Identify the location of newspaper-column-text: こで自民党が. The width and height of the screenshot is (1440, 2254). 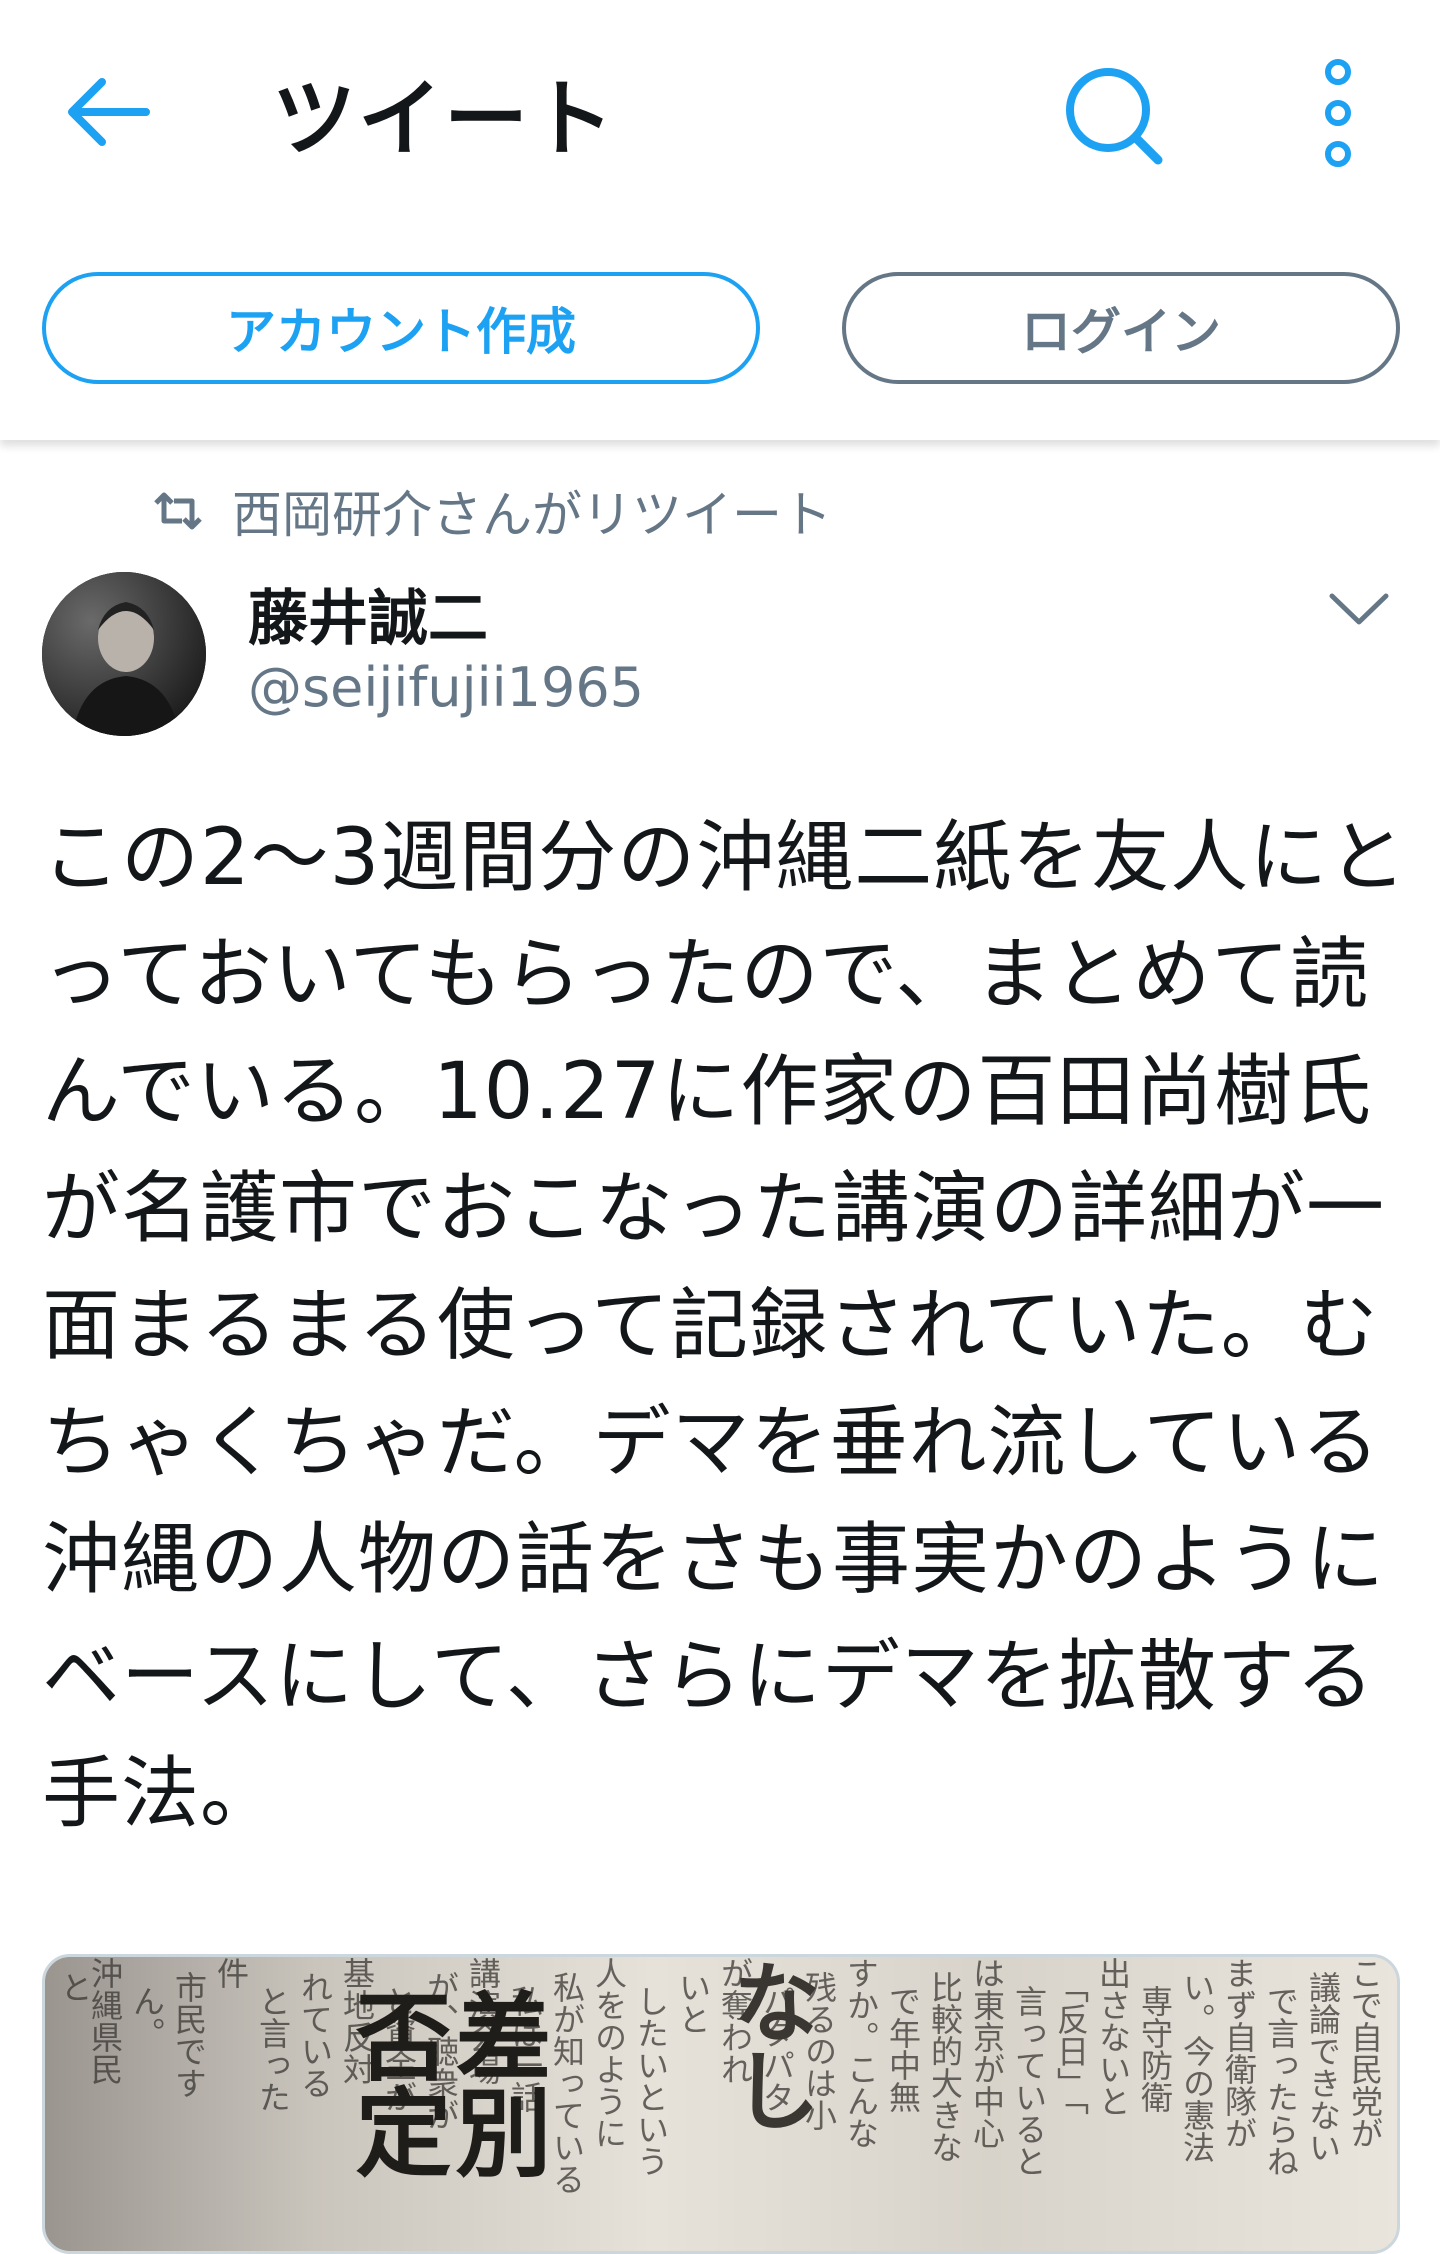
(1365, 2053).